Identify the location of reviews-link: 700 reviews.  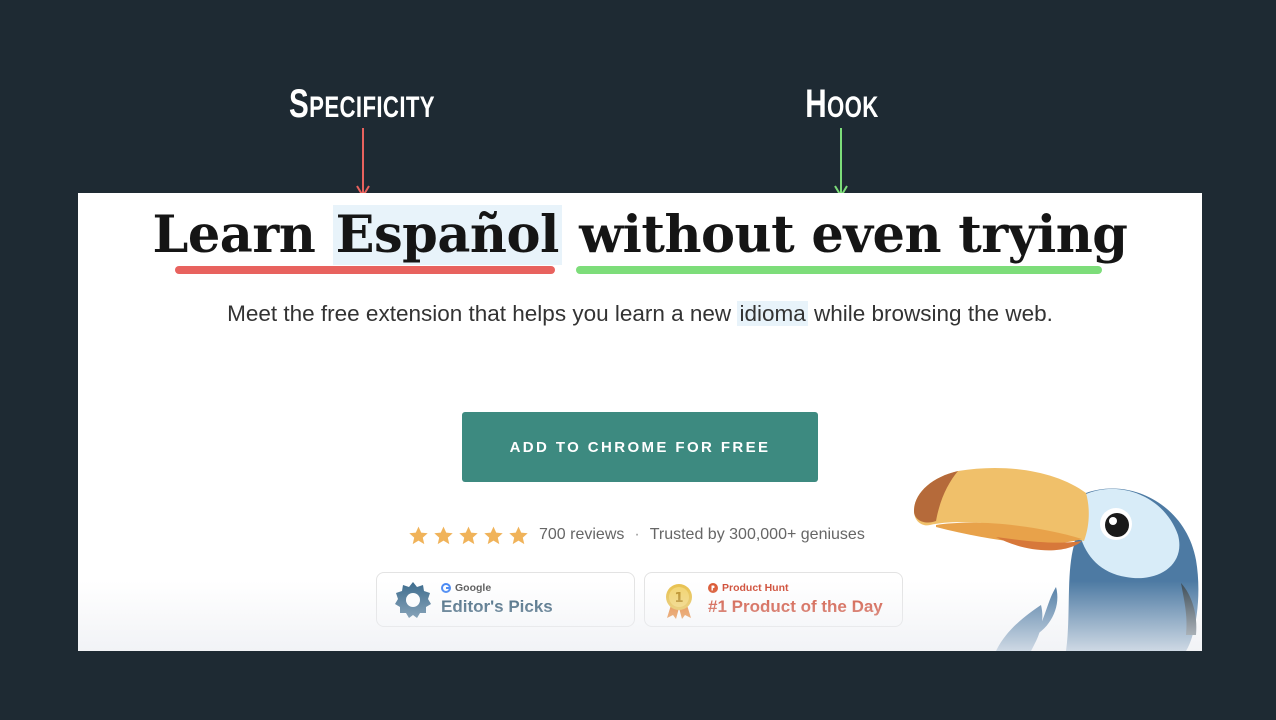
(581, 535).